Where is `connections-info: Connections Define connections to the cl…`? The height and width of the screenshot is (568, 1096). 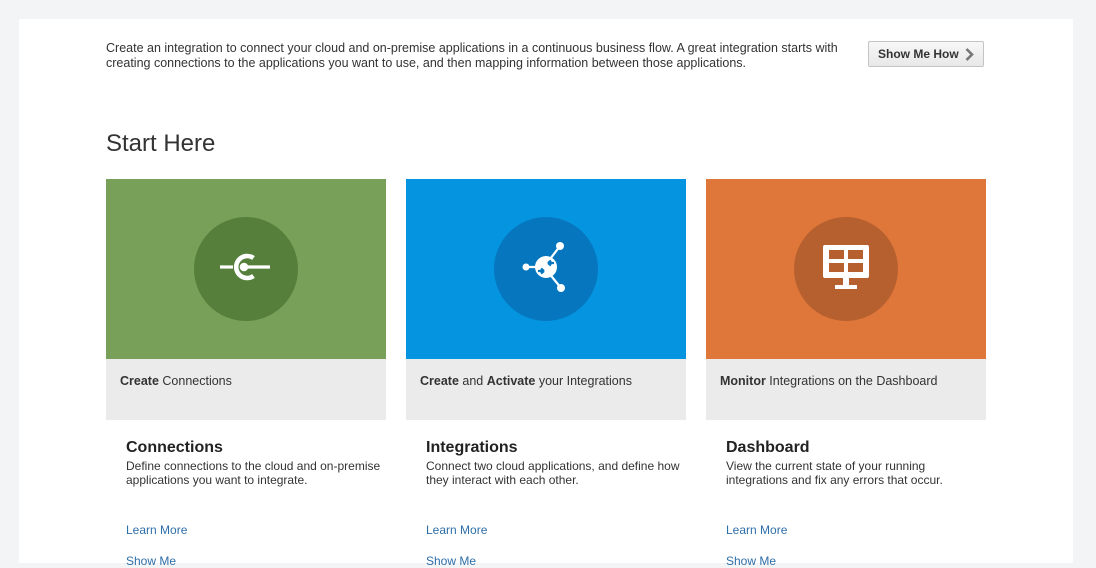 connections-info: Connections Define connections to the cl… is located at coordinates (256, 503).